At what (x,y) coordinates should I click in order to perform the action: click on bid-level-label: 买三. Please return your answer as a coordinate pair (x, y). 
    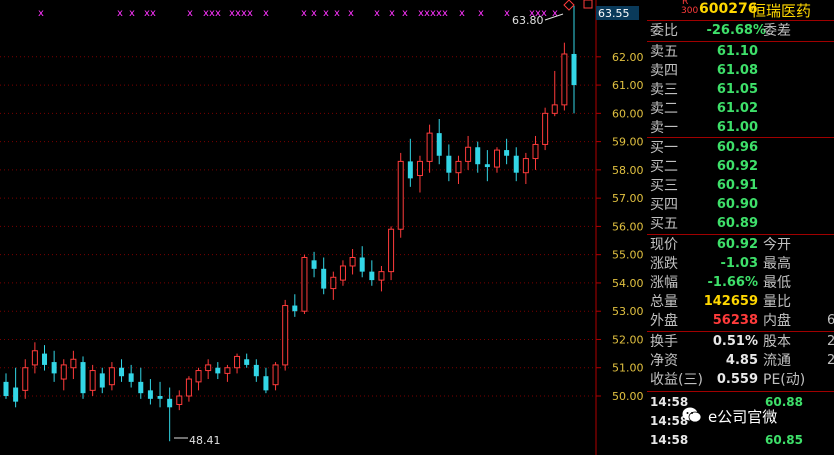
    Looking at the image, I should click on (664, 186).